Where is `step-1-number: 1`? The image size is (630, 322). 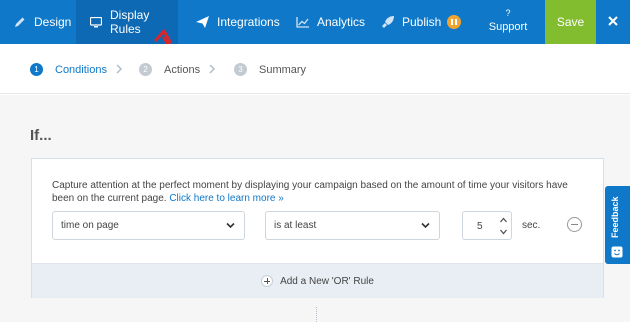
step-1-number: 1 is located at coordinates (36, 69).